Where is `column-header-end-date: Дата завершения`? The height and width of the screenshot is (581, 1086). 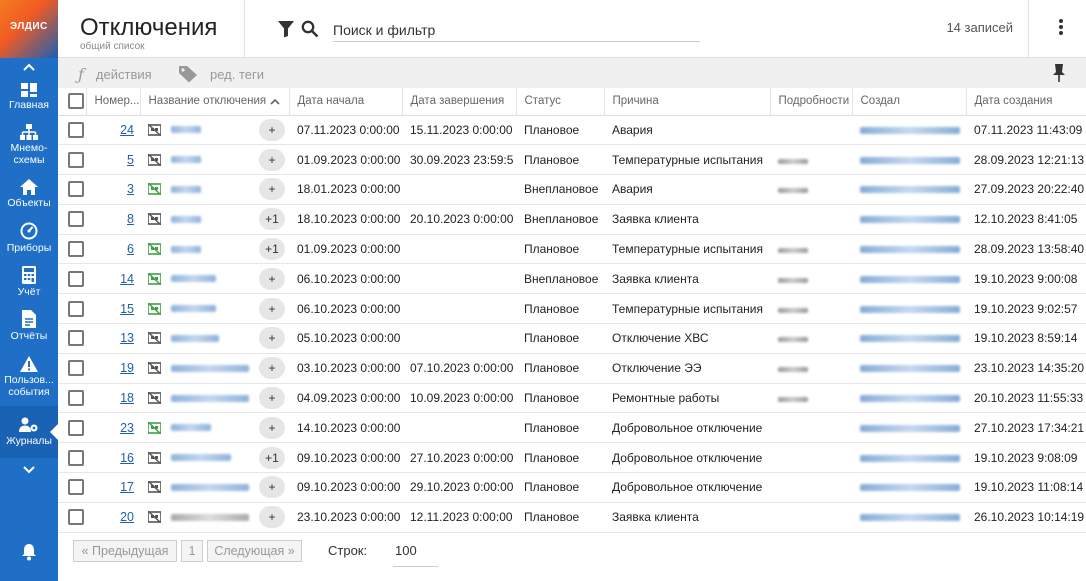
column-header-end-date: Дата завершения is located at coordinates (458, 102).